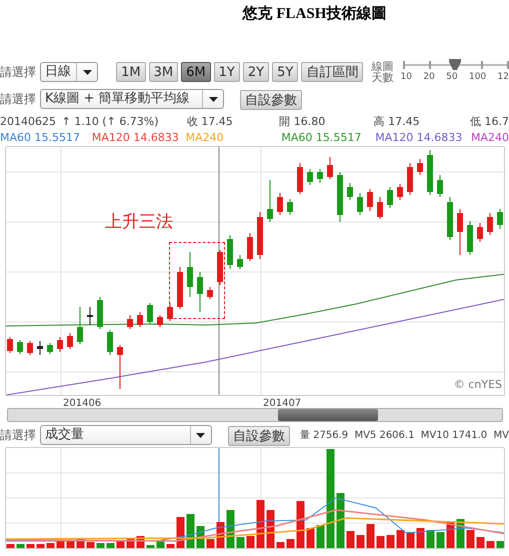 The image size is (509, 556). I want to click on button: 3M, so click(163, 72).